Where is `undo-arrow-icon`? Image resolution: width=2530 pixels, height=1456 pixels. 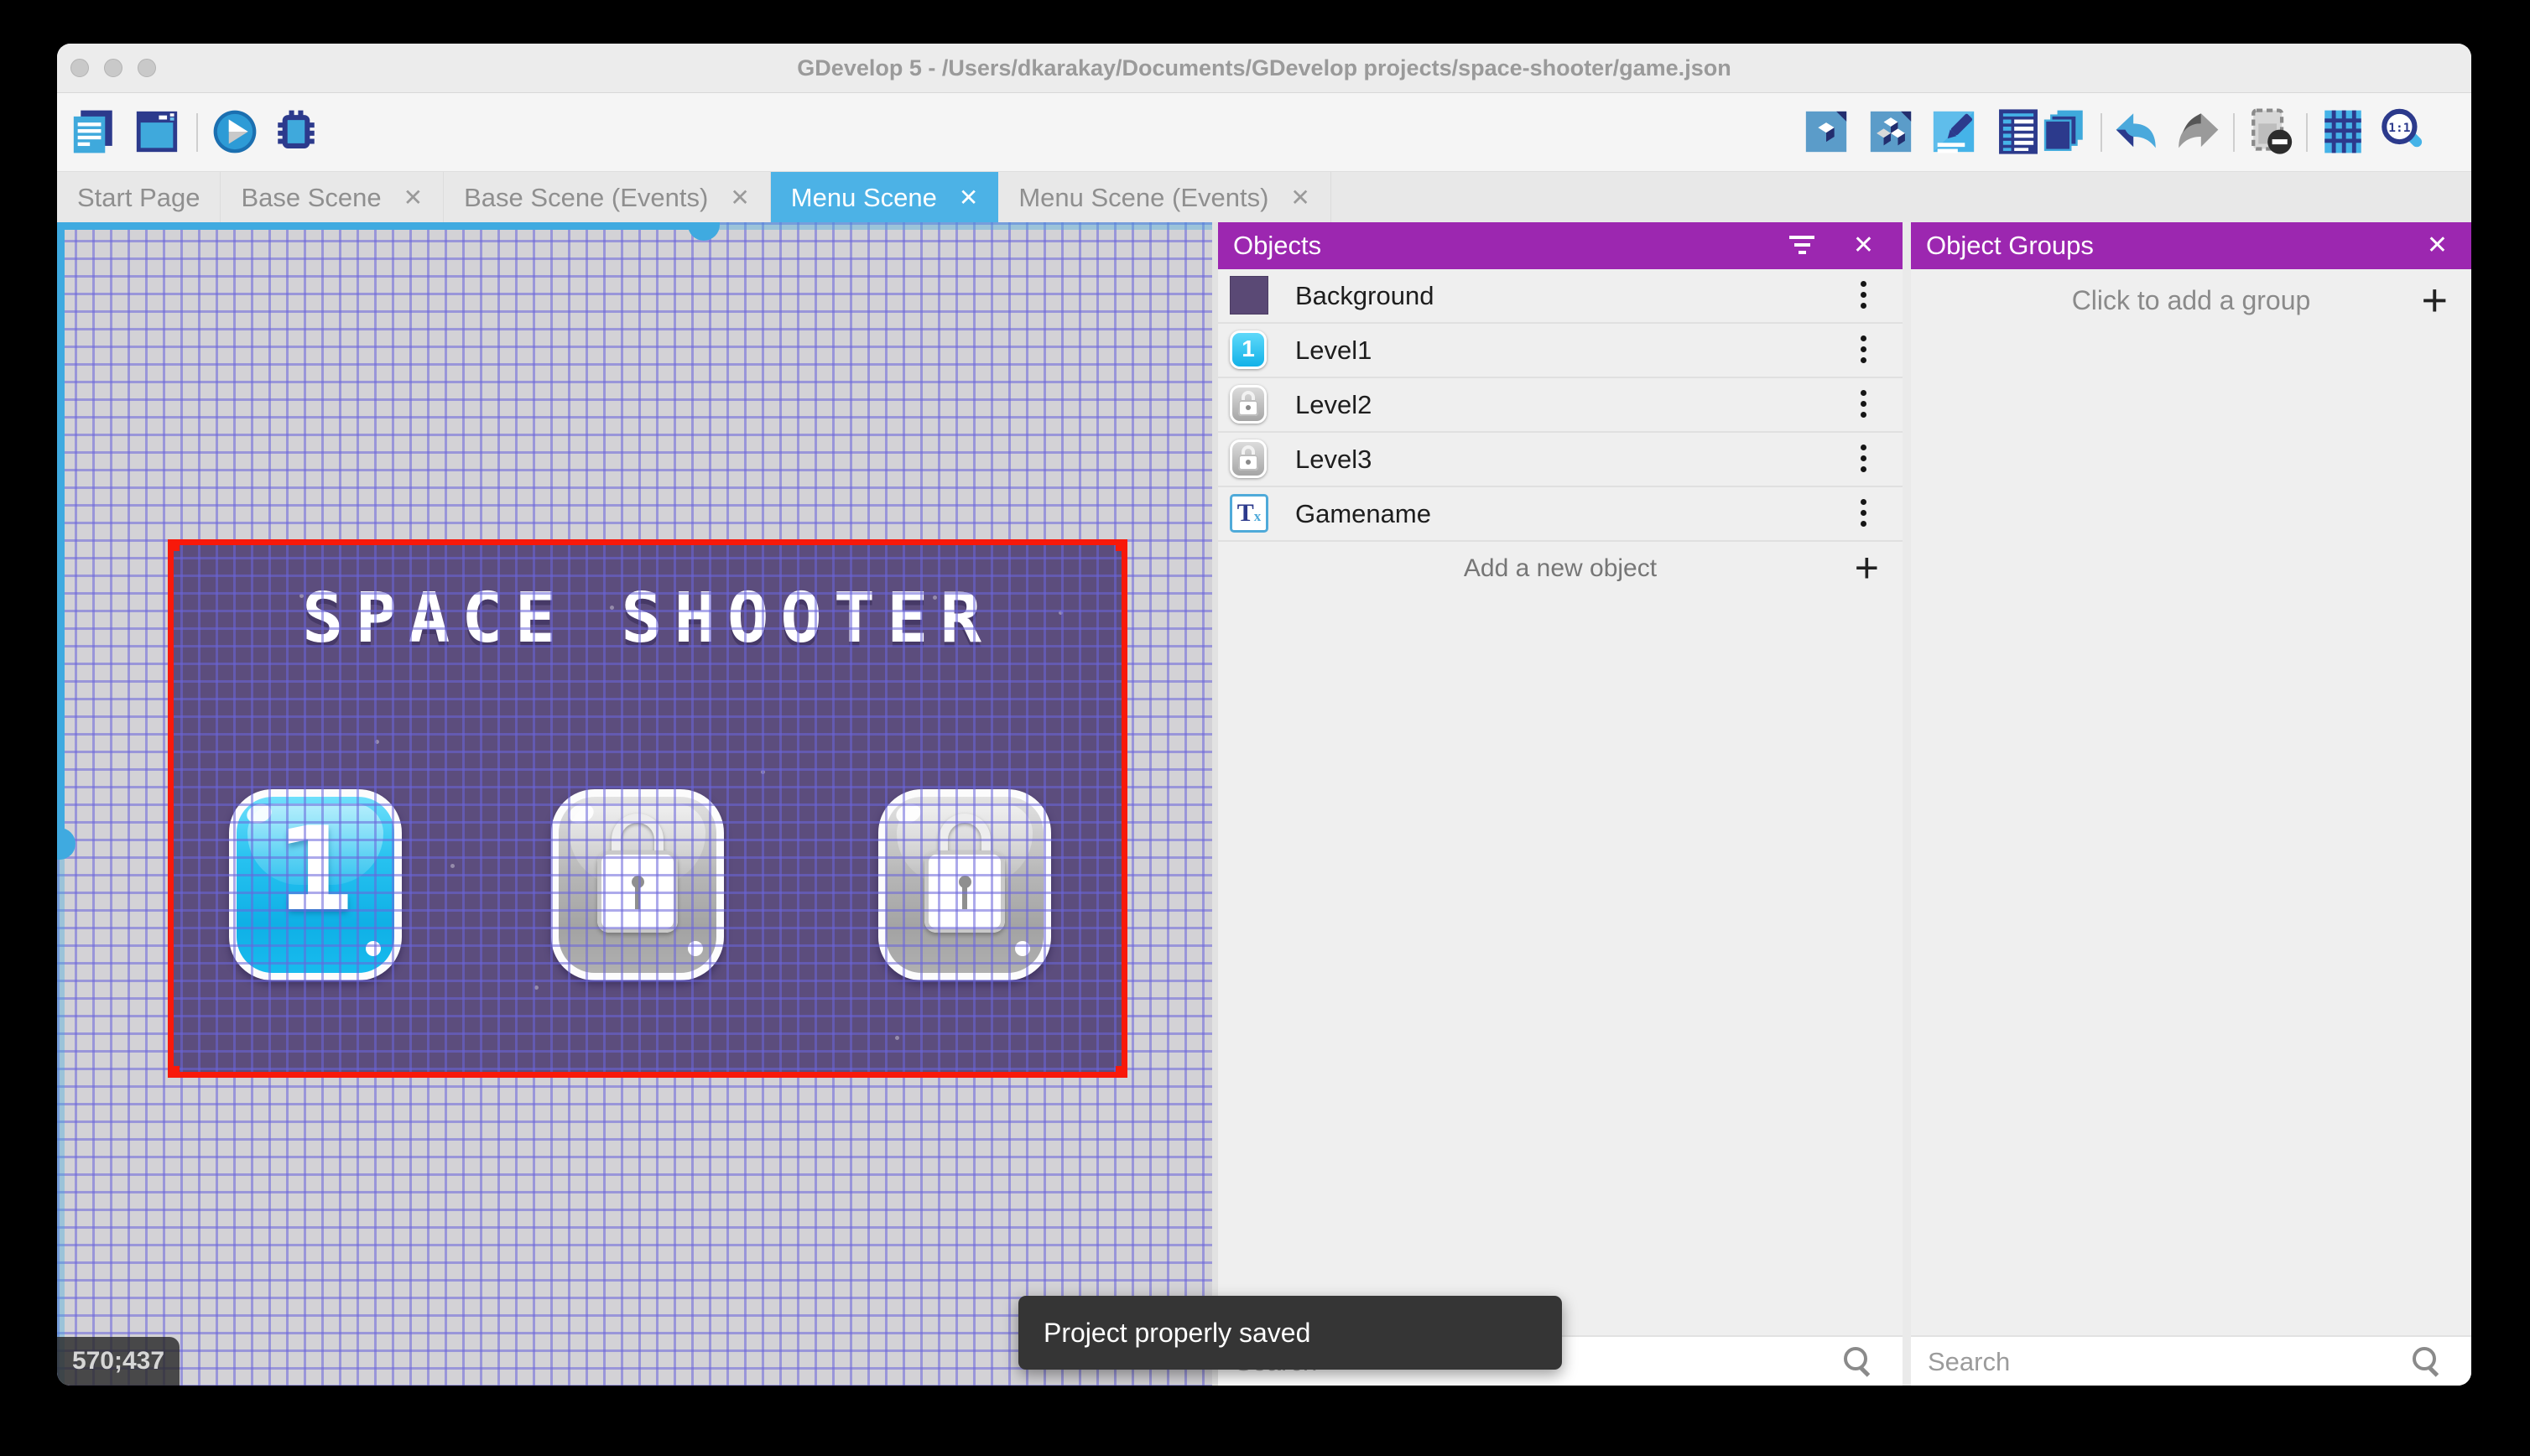 undo-arrow-icon is located at coordinates (2136, 130).